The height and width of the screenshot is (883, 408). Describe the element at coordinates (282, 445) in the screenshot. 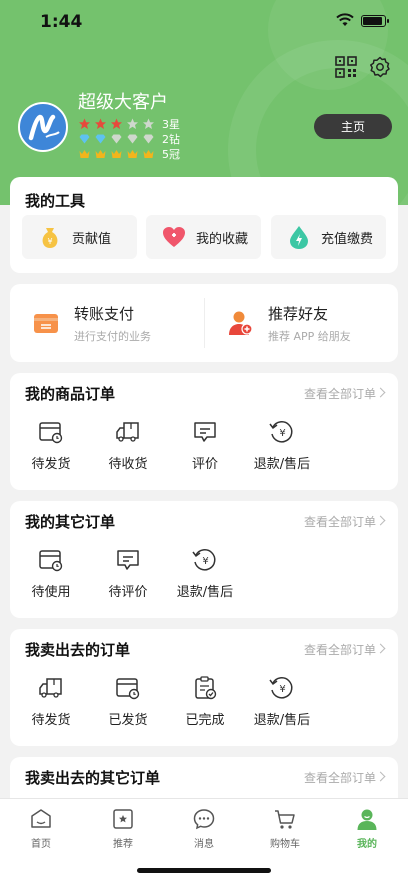

I see `order-refund: ¥ 退款/售后` at that location.